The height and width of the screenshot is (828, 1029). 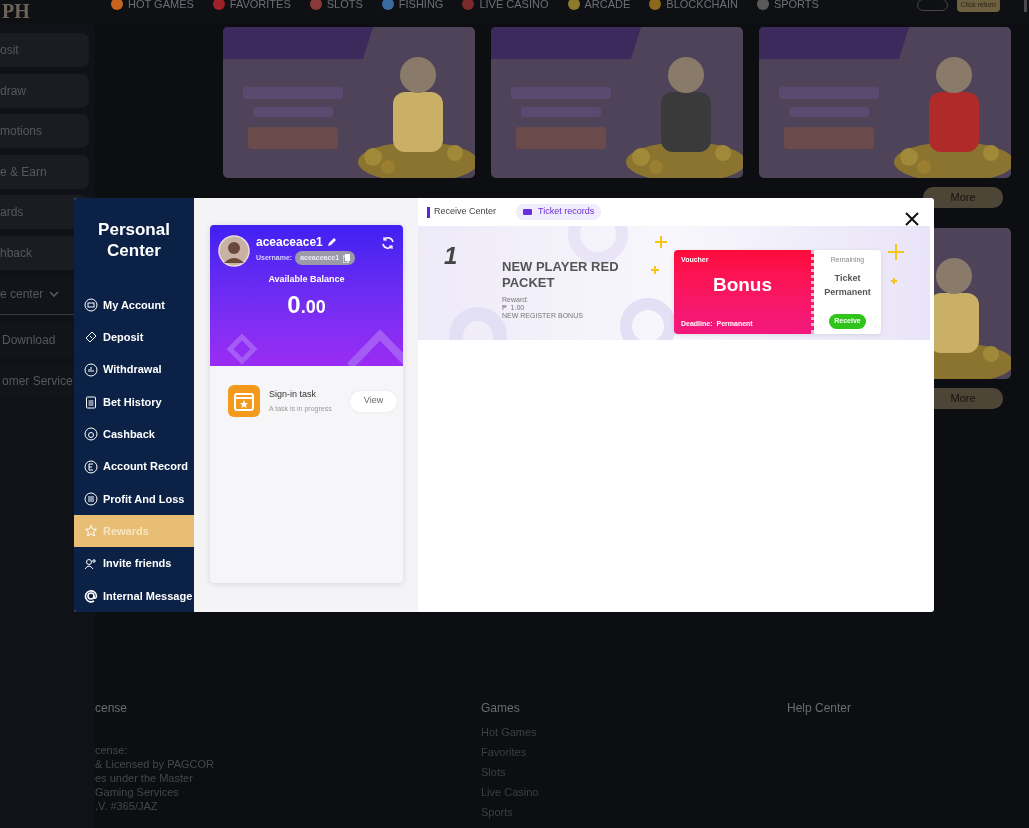 What do you see at coordinates (134, 466) in the screenshot?
I see `modal-nav-item: Account Record` at bounding box center [134, 466].